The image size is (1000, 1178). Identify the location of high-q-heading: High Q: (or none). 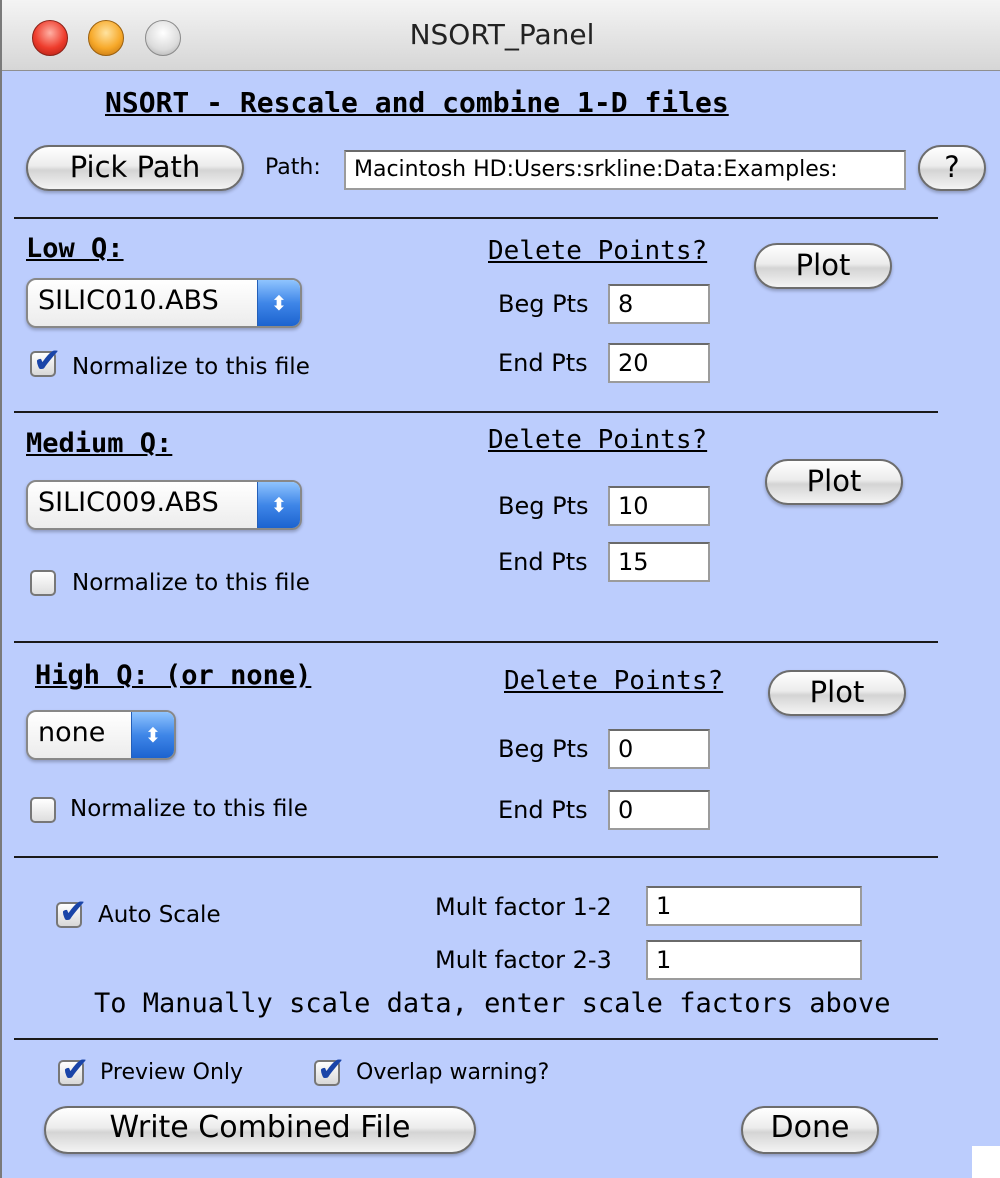
(173, 675).